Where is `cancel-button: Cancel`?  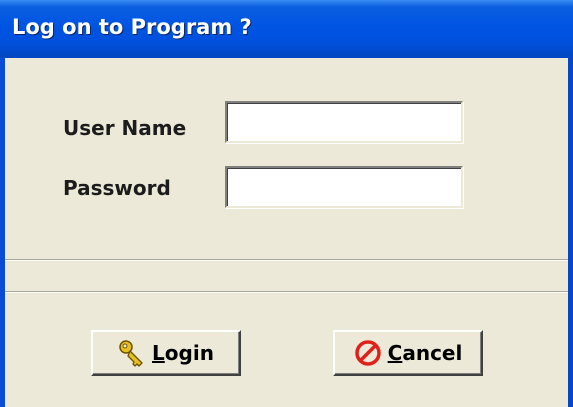
cancel-button: Cancel is located at coordinates (408, 353).